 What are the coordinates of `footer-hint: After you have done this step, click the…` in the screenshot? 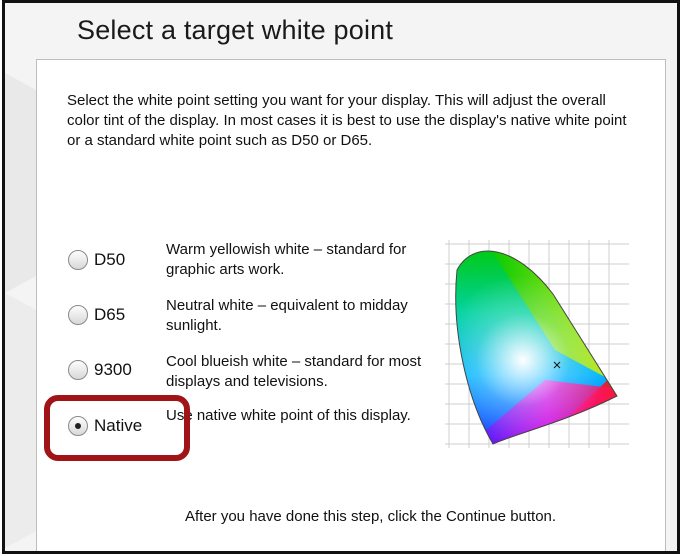 It's located at (371, 516).